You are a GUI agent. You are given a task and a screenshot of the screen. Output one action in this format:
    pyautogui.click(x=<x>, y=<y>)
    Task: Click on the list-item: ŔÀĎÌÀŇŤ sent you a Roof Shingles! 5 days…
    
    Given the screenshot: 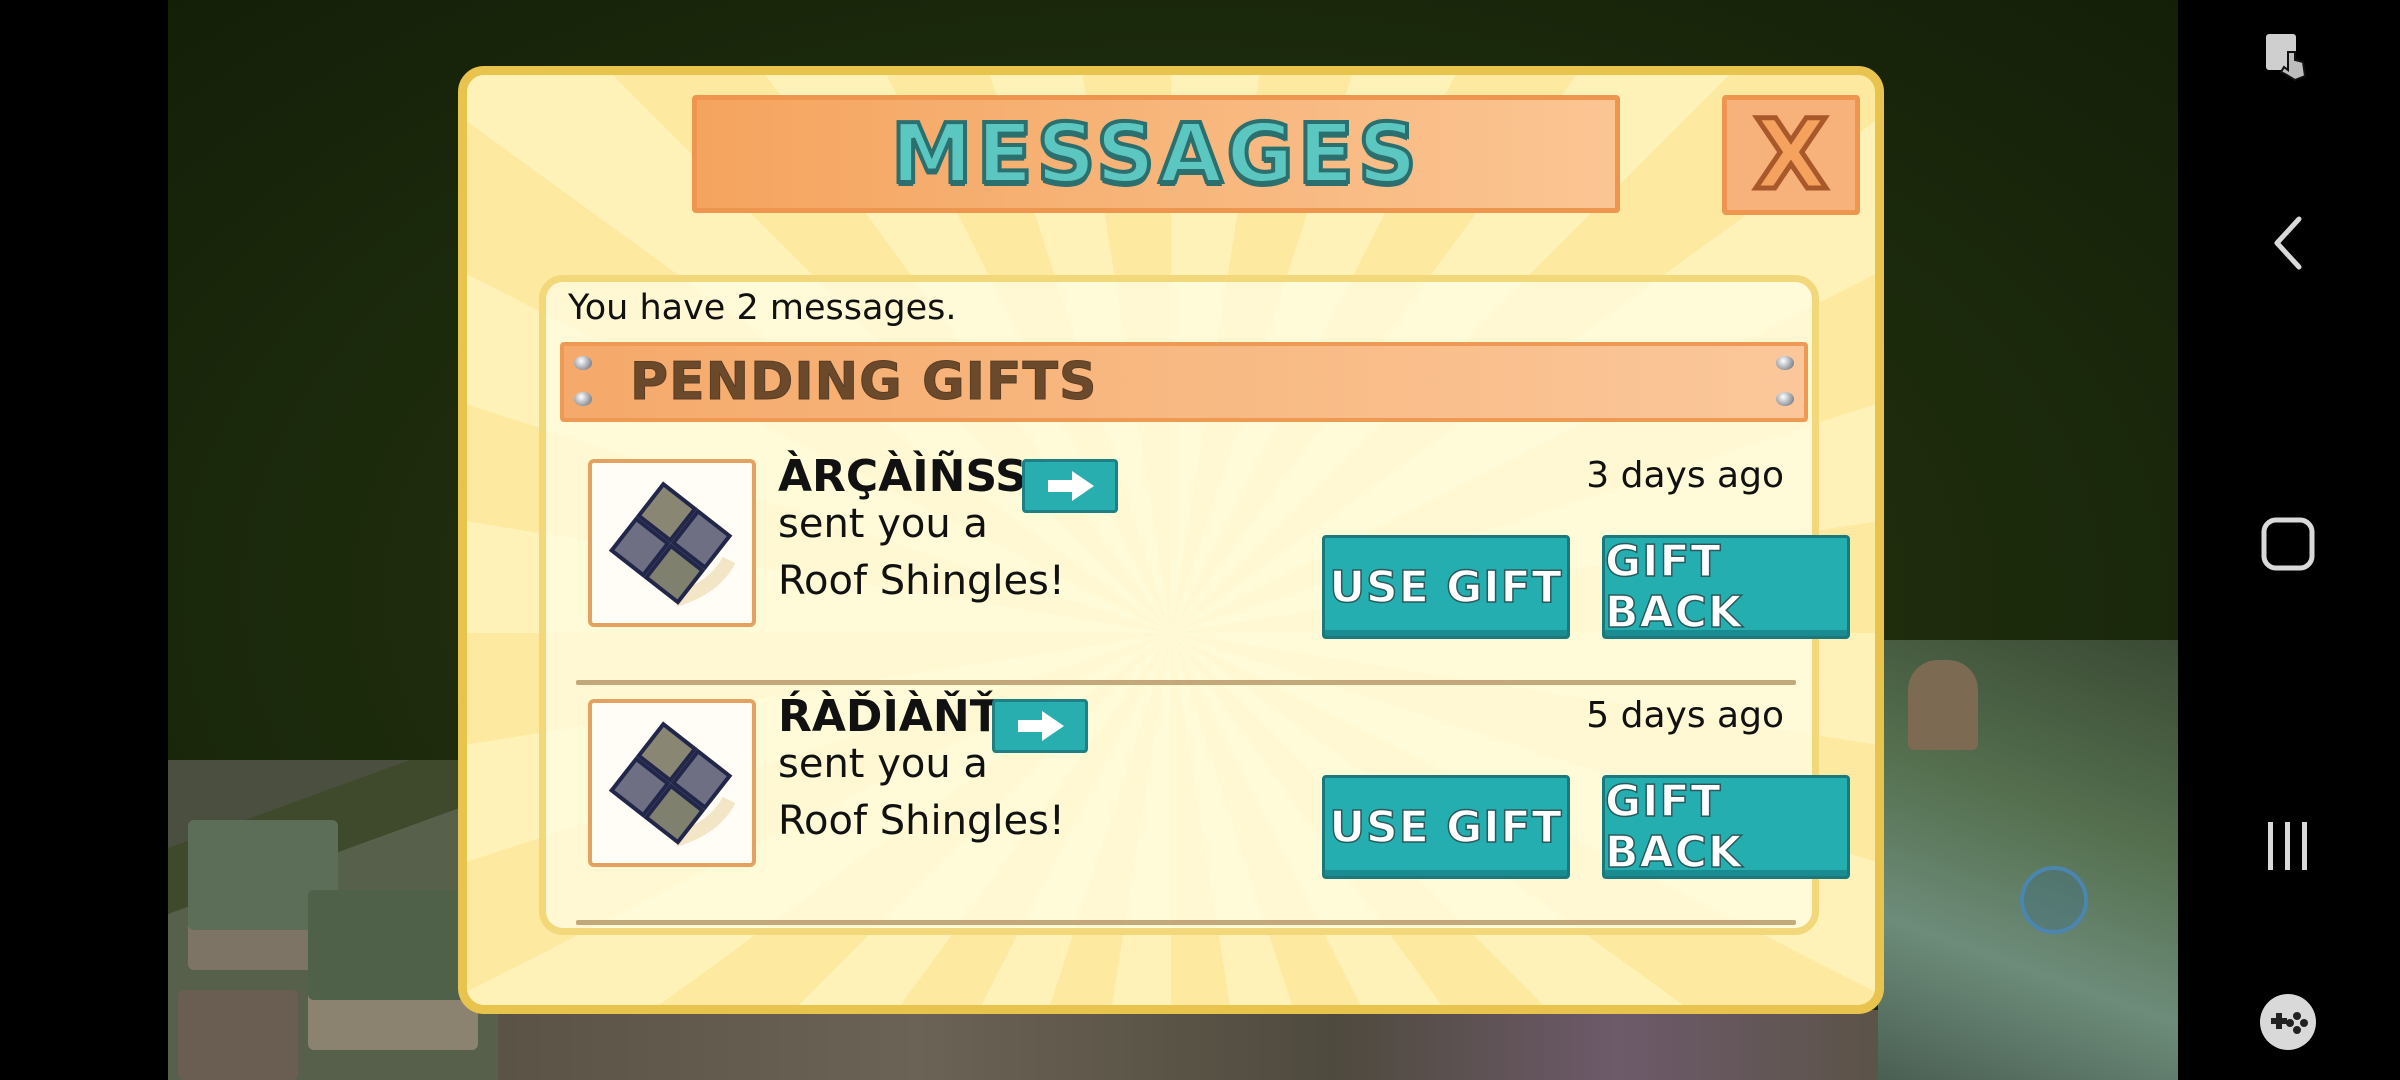 What is the action you would take?
    pyautogui.click(x=1213, y=805)
    